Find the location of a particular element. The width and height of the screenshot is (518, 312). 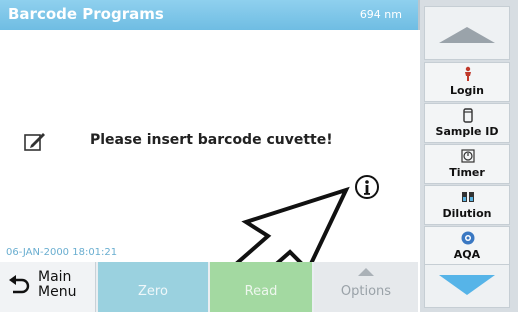

sidebar-item-sample-id: Sample ID is located at coordinates (467, 123).